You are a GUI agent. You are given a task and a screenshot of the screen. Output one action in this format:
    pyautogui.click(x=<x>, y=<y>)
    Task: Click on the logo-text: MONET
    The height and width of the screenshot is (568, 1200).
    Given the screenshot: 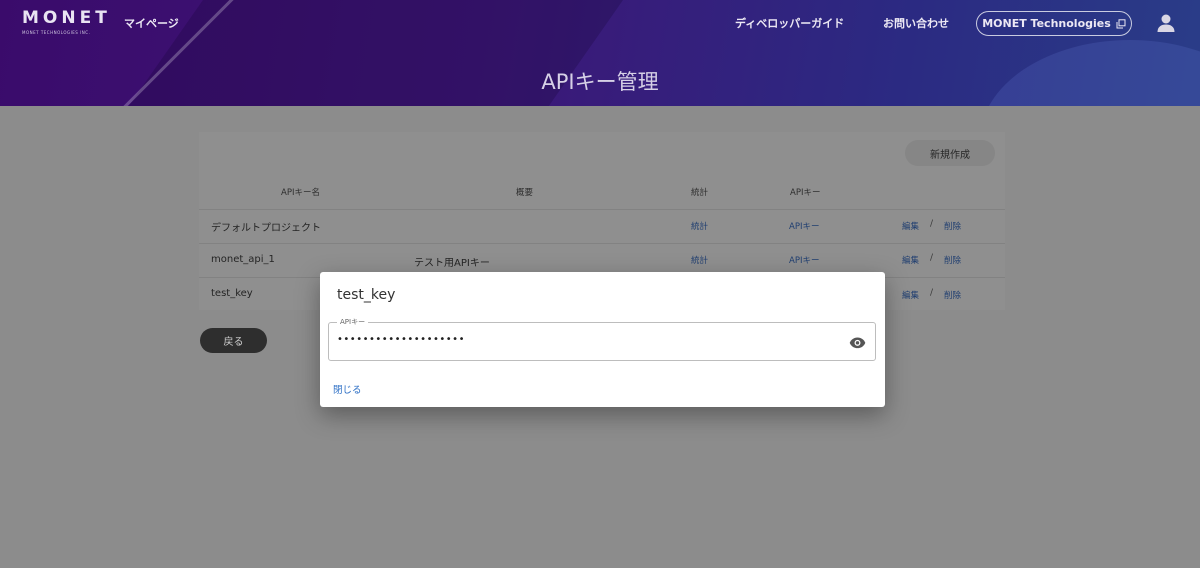 What is the action you would take?
    pyautogui.click(x=66, y=18)
    